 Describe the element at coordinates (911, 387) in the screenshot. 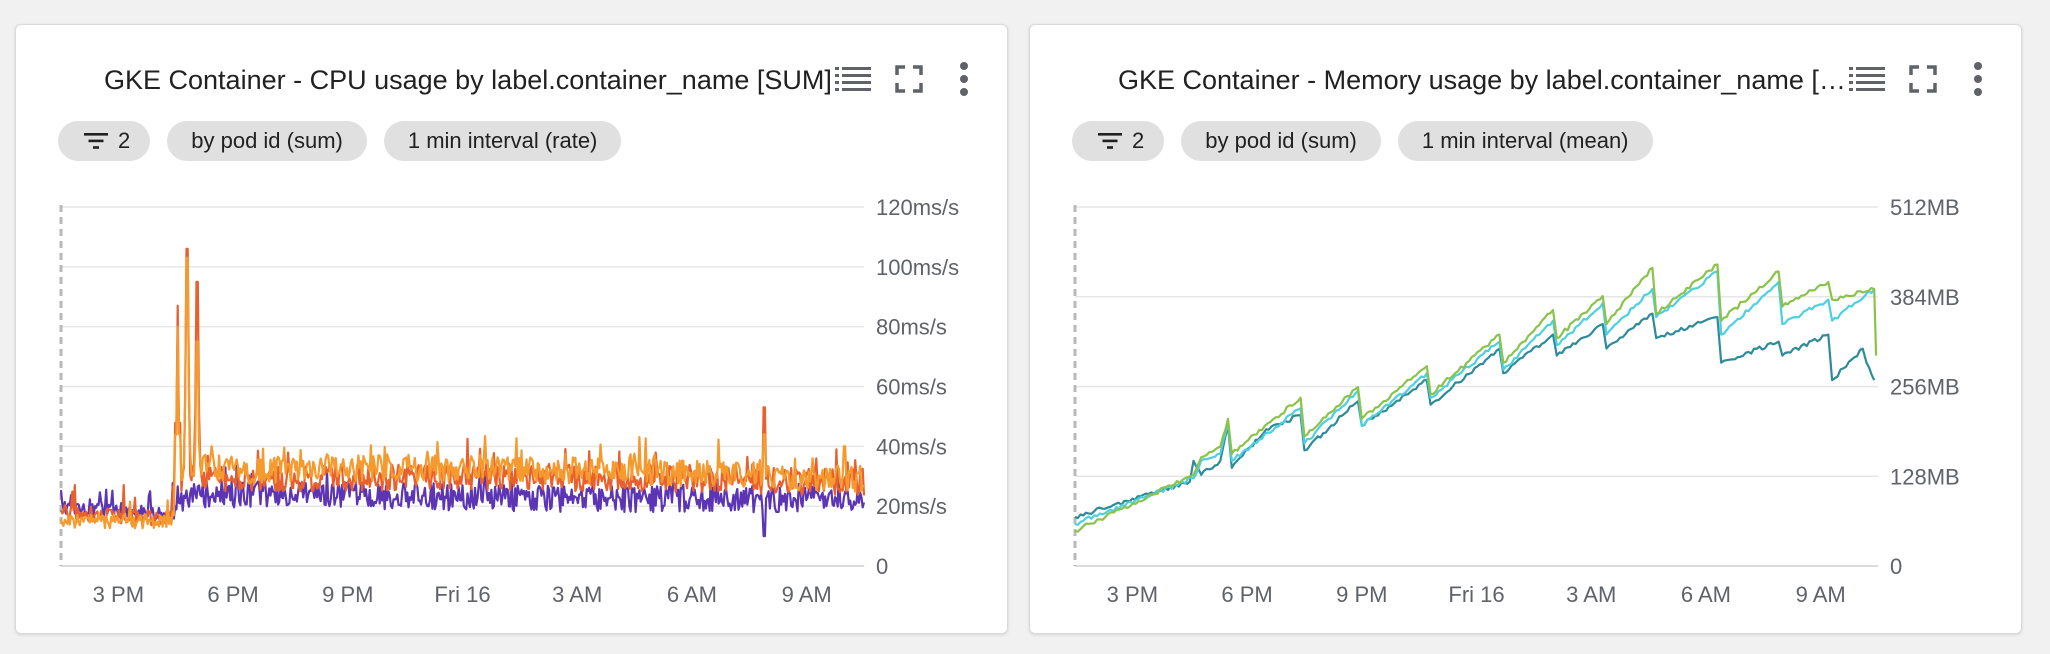

I see `y-tick-label: 60ms/s` at that location.